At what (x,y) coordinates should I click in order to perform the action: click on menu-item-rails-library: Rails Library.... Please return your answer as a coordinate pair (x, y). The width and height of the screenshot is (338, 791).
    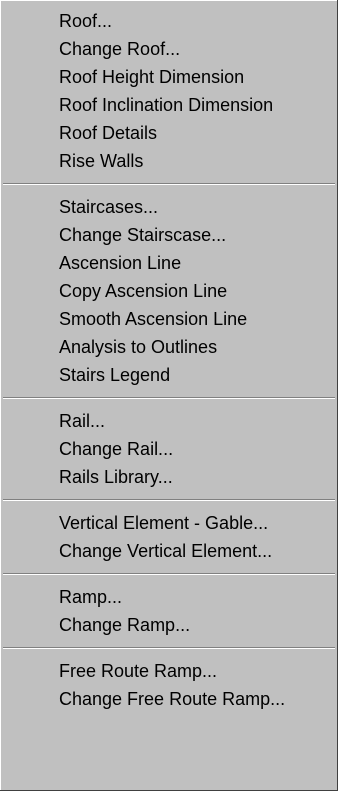
    Looking at the image, I should click on (169, 477).